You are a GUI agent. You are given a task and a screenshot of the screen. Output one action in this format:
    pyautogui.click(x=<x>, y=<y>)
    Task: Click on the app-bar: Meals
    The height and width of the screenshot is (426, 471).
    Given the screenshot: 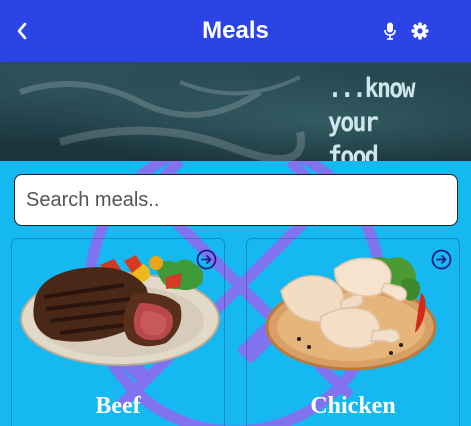 What is the action you would take?
    pyautogui.click(x=235, y=31)
    